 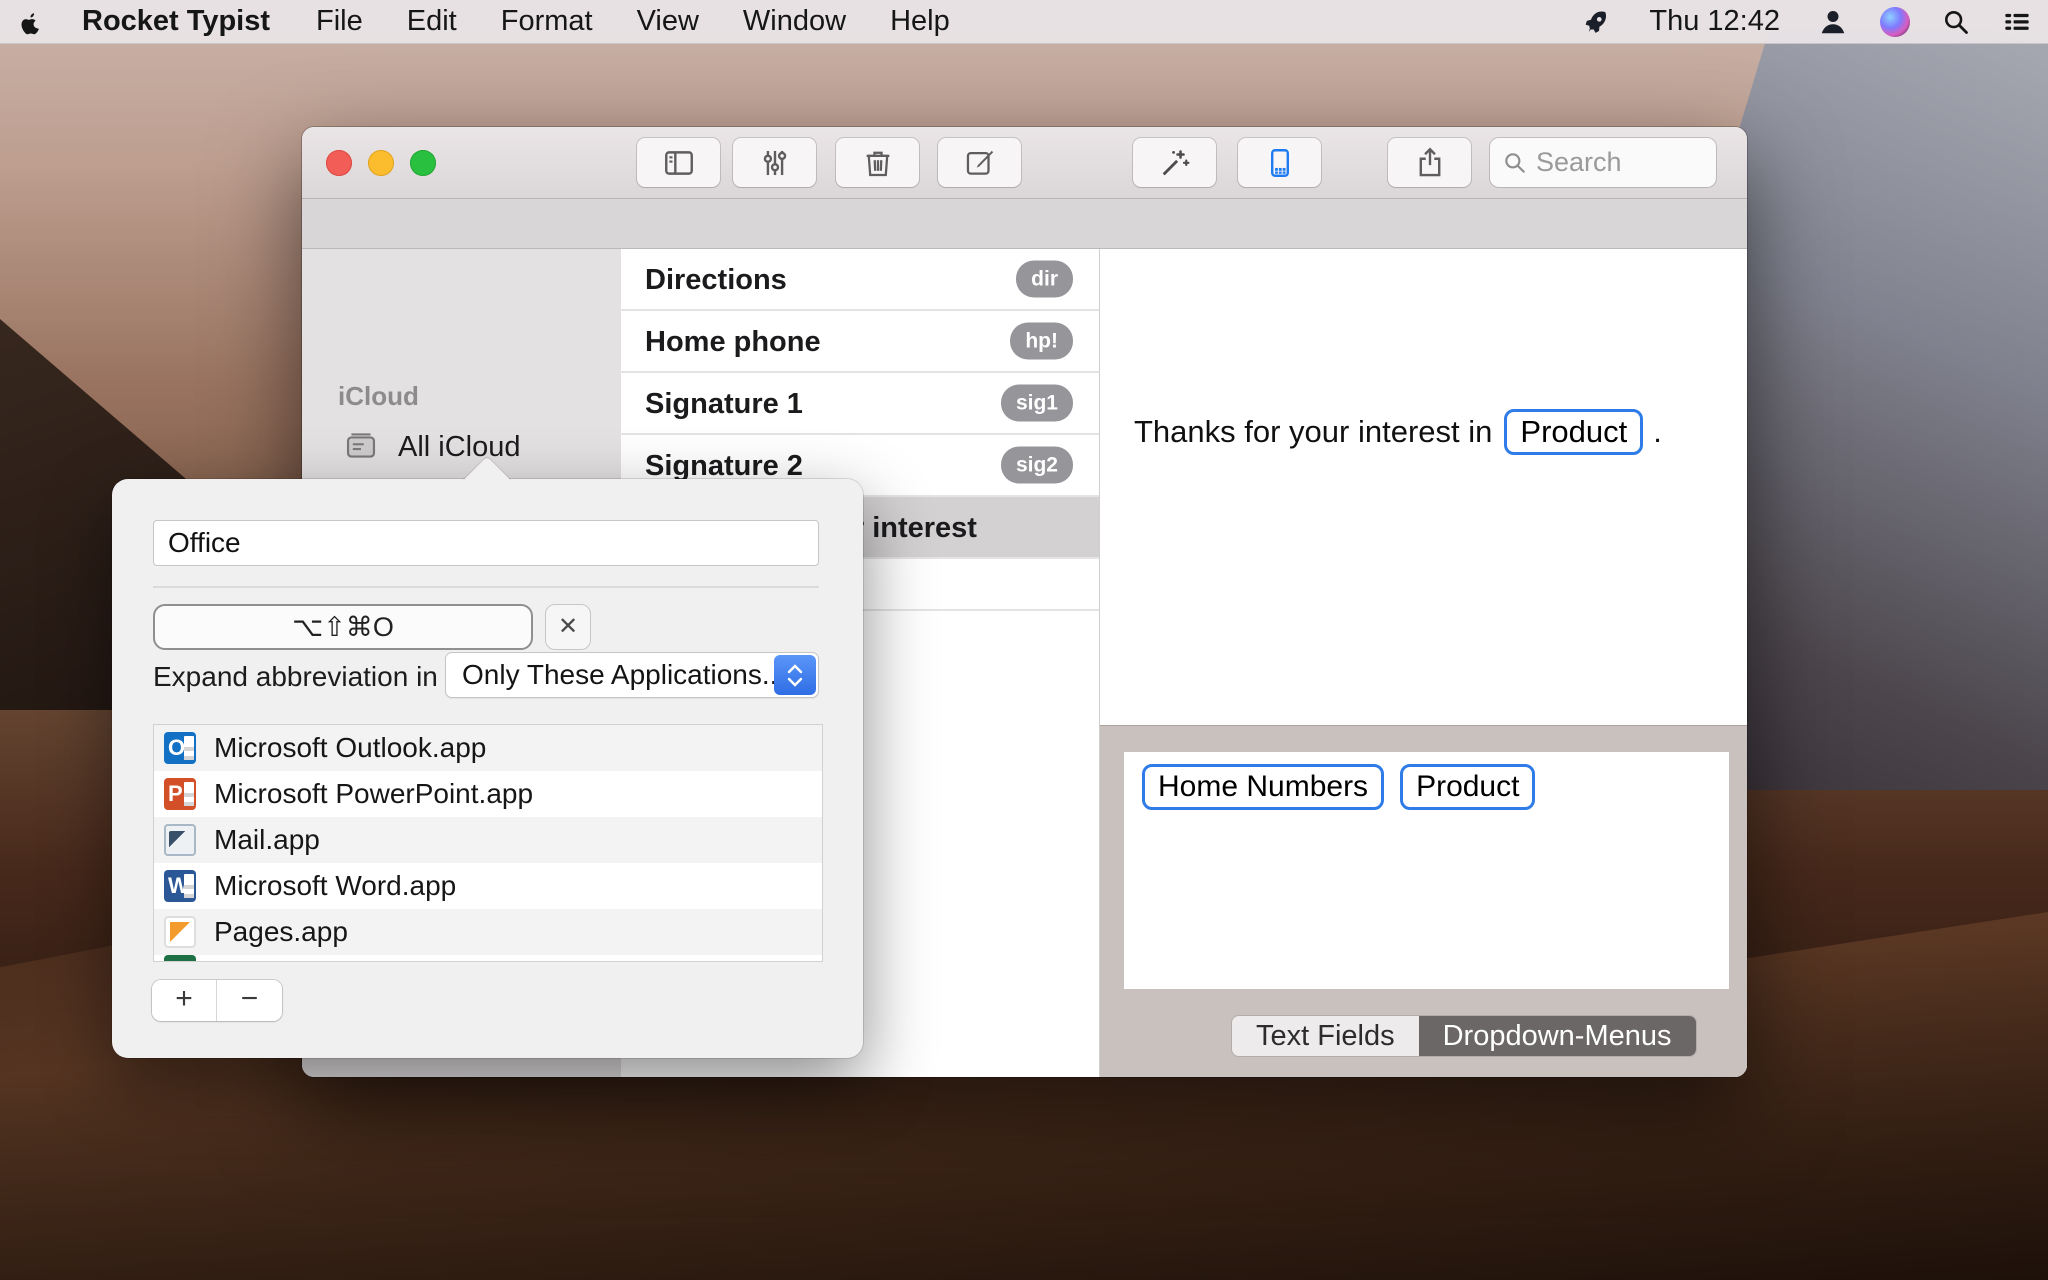 I want to click on app-row-mail: Mail.app, so click(x=488, y=840).